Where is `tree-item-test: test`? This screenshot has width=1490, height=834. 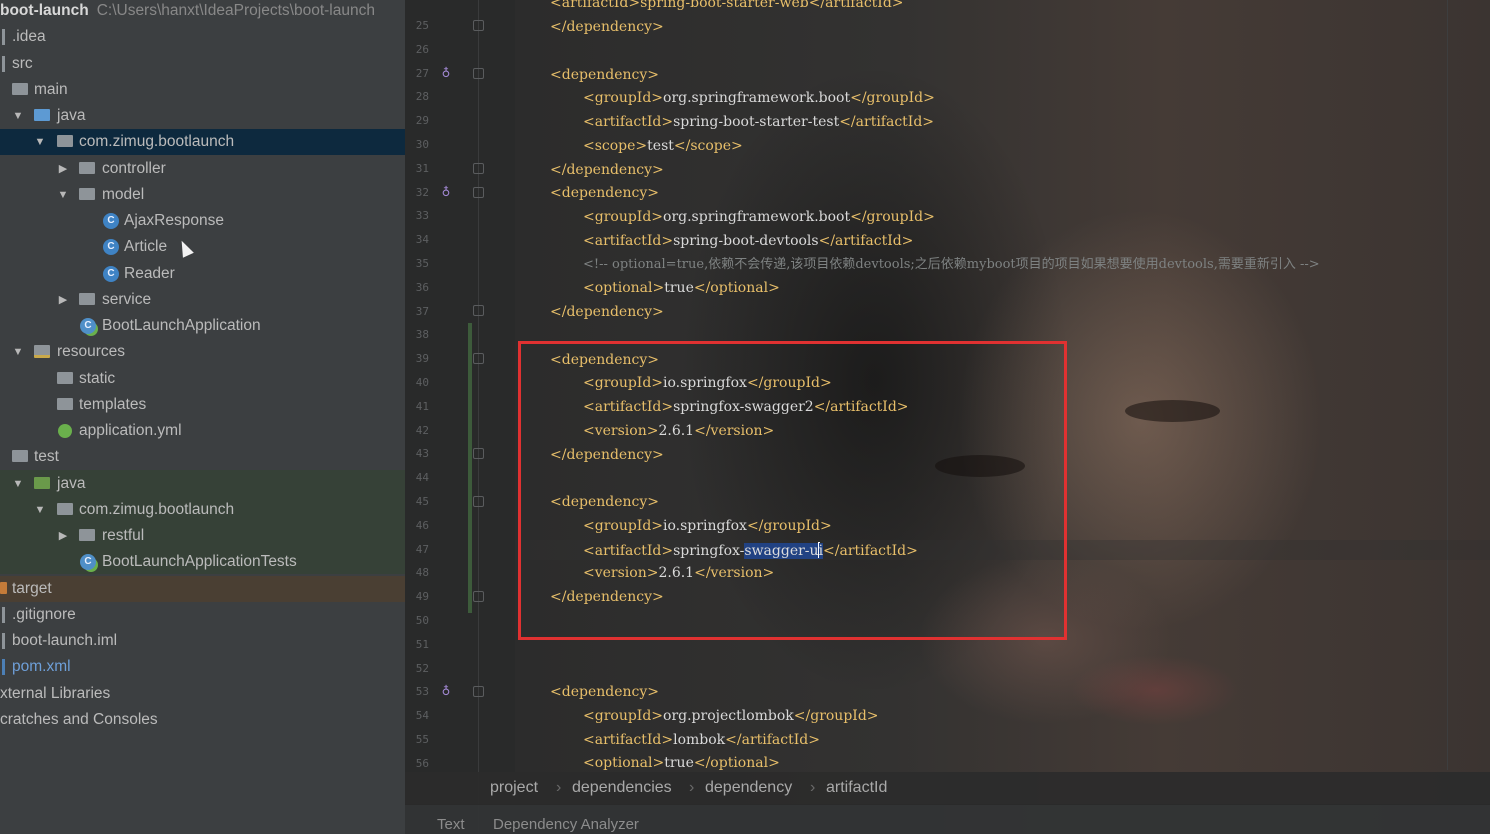
tree-item-test: test is located at coordinates (202, 457).